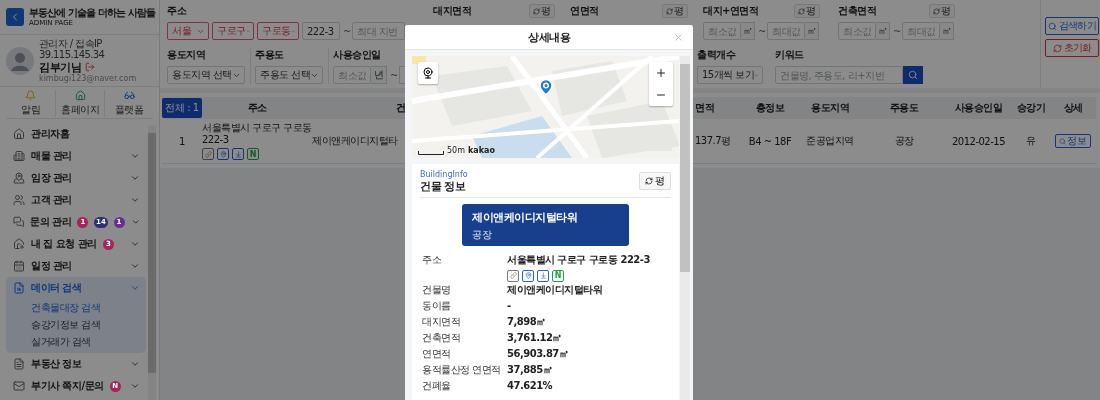 The width and height of the screenshot is (1100, 400). I want to click on info-value: 37,885㎡, so click(530, 369).